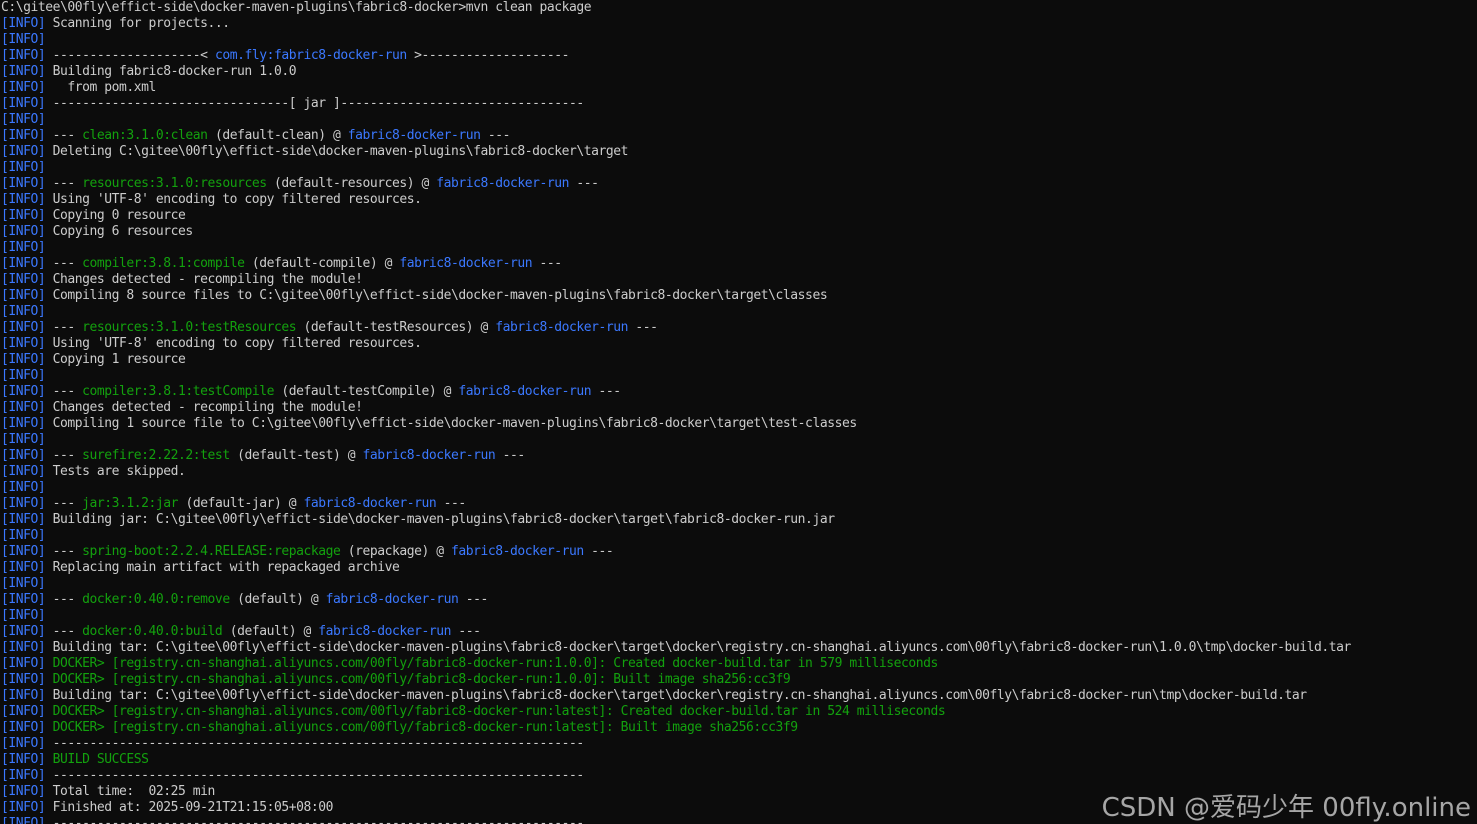 Image resolution: width=1477 pixels, height=824 pixels. Describe the element at coordinates (277, 135) in the screenshot. I see `line-text: (default-clean) @` at that location.